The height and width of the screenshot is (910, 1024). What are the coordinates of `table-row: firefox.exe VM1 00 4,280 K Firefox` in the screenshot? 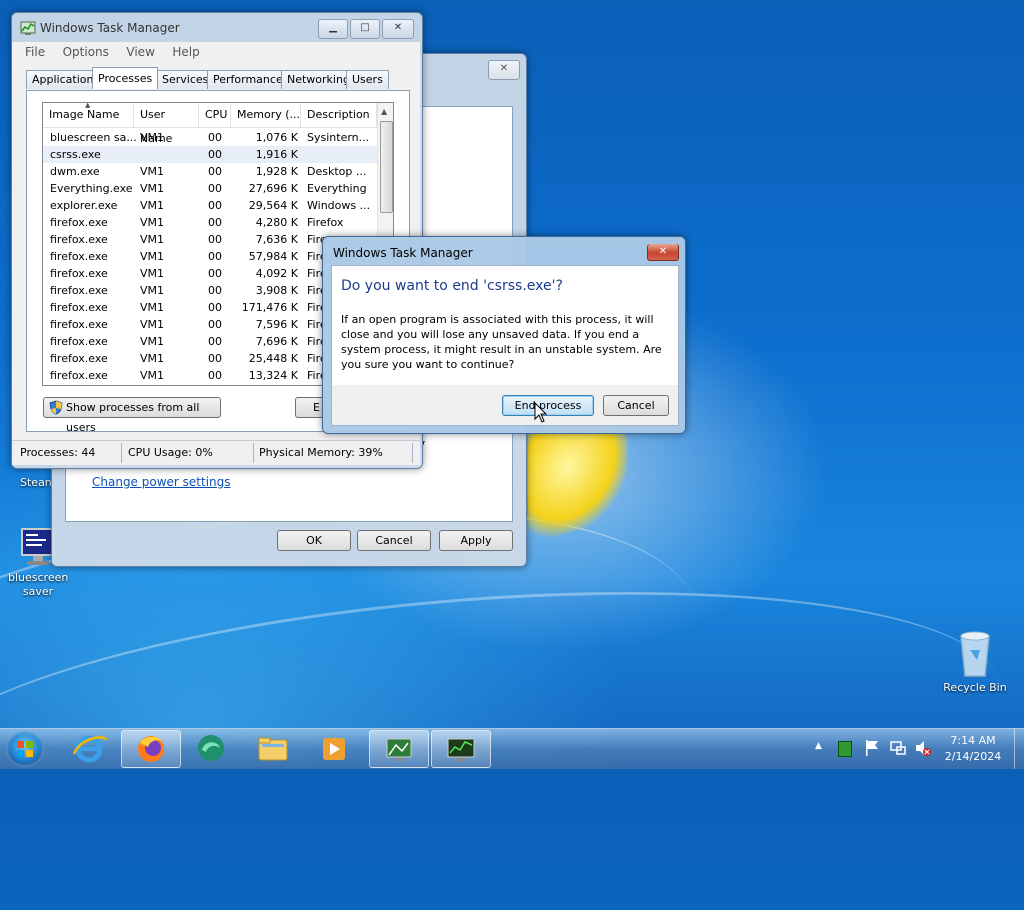 It's located at (210, 222).